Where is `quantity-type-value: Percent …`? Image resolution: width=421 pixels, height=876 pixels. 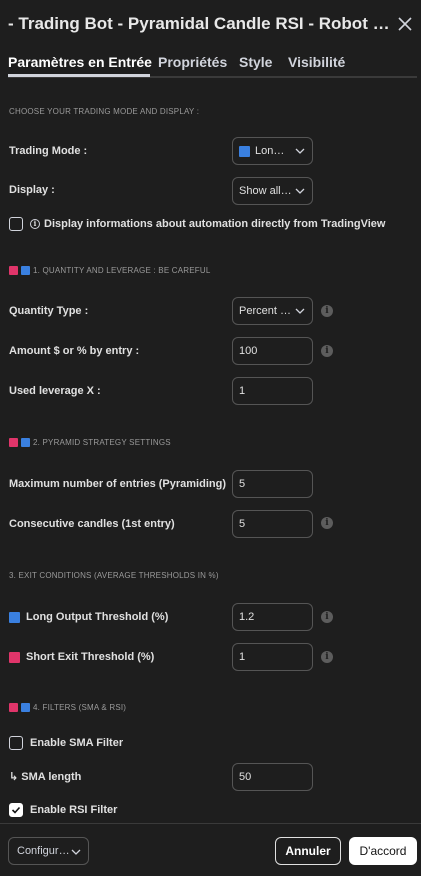
quantity-type-value: Percent … is located at coordinates (265, 311).